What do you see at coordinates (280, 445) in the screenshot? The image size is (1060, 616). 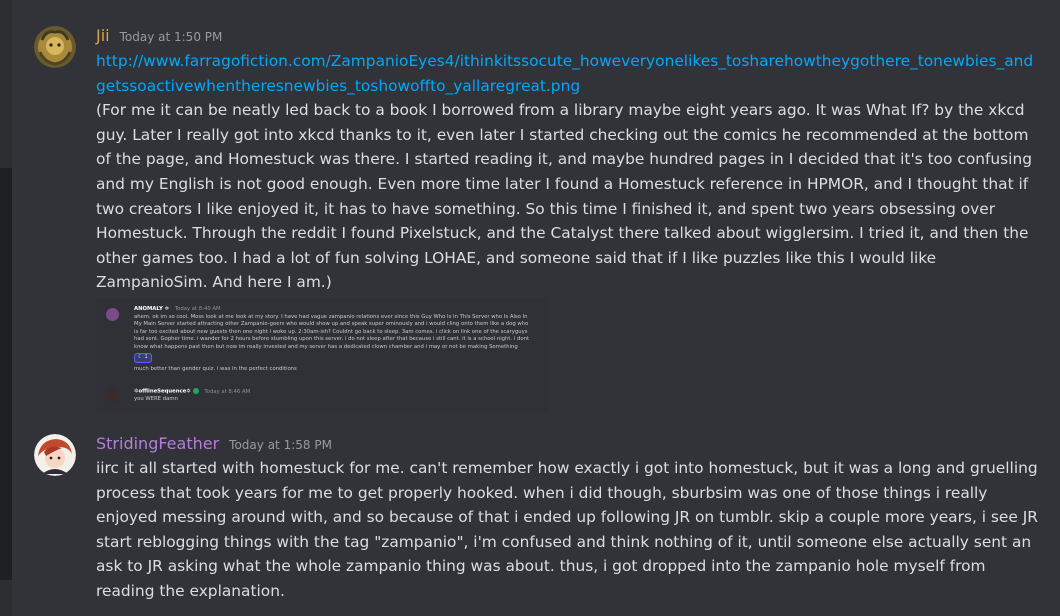 I see `timestamp: Today at 1:58 PM` at bounding box center [280, 445].